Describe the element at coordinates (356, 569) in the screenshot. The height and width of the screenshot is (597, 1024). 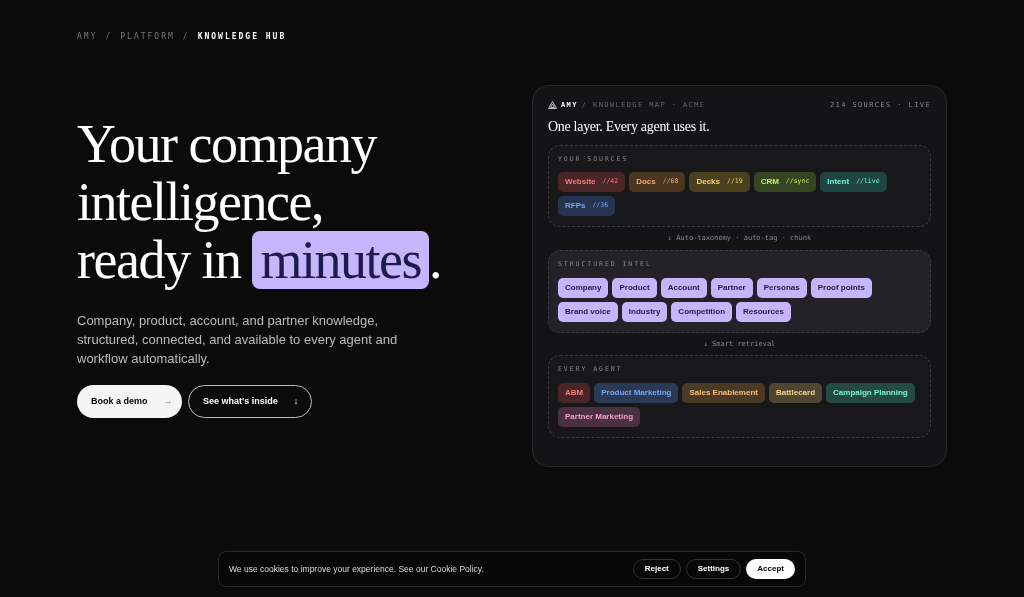
I see `cookie-text: We use cookies to improve your experience. See our Cookie Policy.` at that location.